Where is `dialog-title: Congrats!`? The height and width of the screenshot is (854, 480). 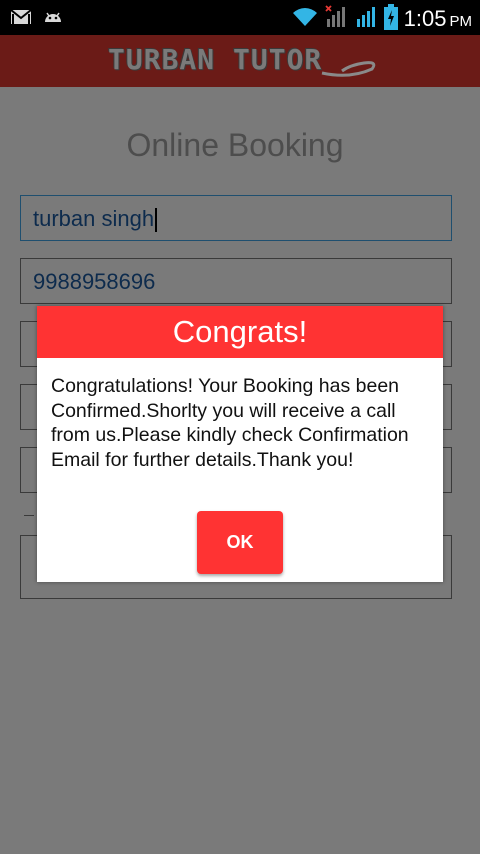 dialog-title: Congrats! is located at coordinates (240, 332).